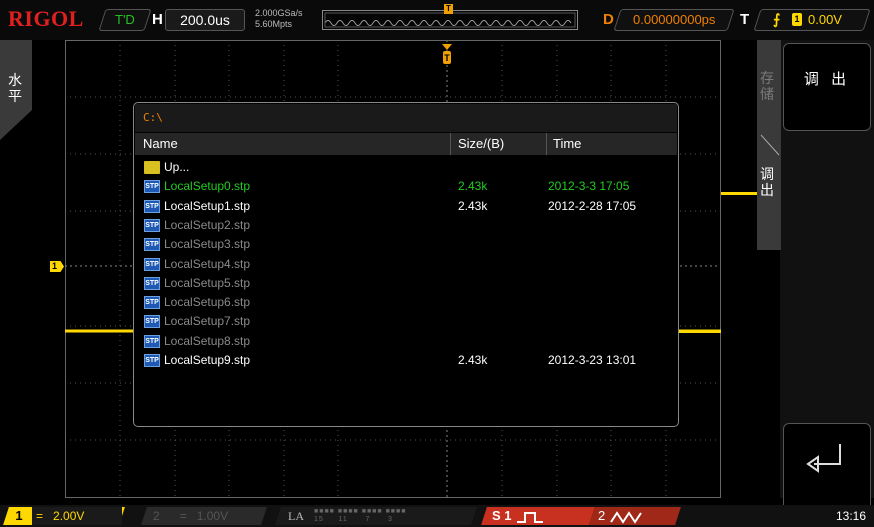 This screenshot has height=527, width=874. I want to click on ch1-ground-marker: 1, so click(57, 266).